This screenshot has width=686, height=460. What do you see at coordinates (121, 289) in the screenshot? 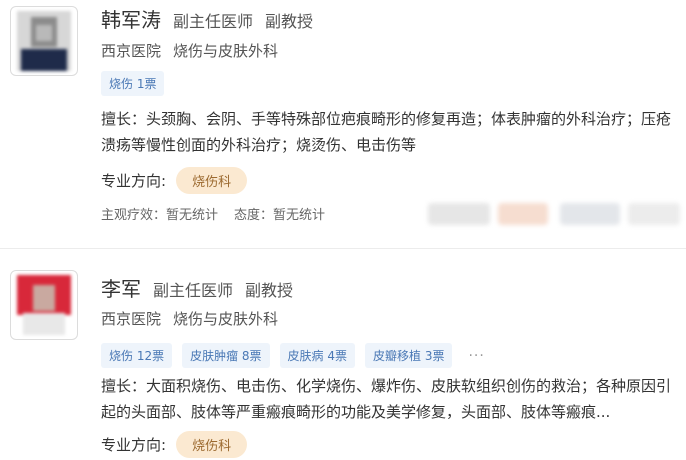
I see `doctor-name: 李军` at bounding box center [121, 289].